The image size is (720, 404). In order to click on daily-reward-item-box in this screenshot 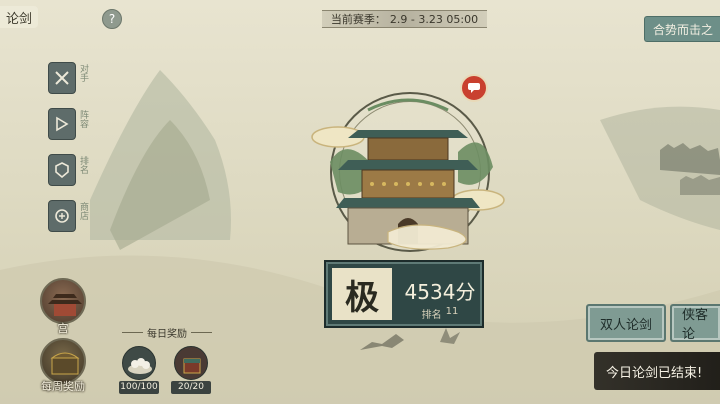, I will do `click(191, 363)`.